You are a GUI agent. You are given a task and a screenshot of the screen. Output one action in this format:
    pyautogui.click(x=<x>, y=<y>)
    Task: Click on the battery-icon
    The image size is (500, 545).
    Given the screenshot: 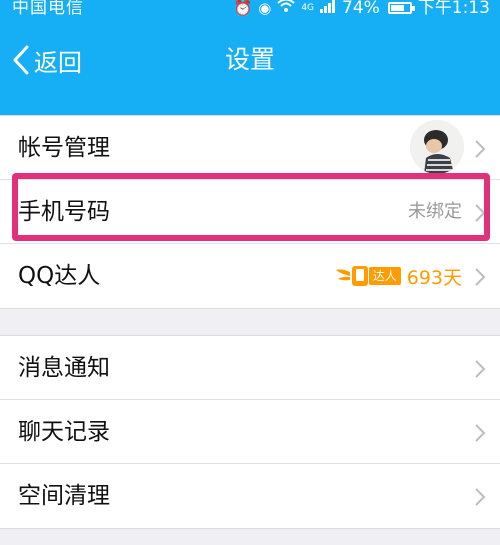 What is the action you would take?
    pyautogui.click(x=401, y=8)
    